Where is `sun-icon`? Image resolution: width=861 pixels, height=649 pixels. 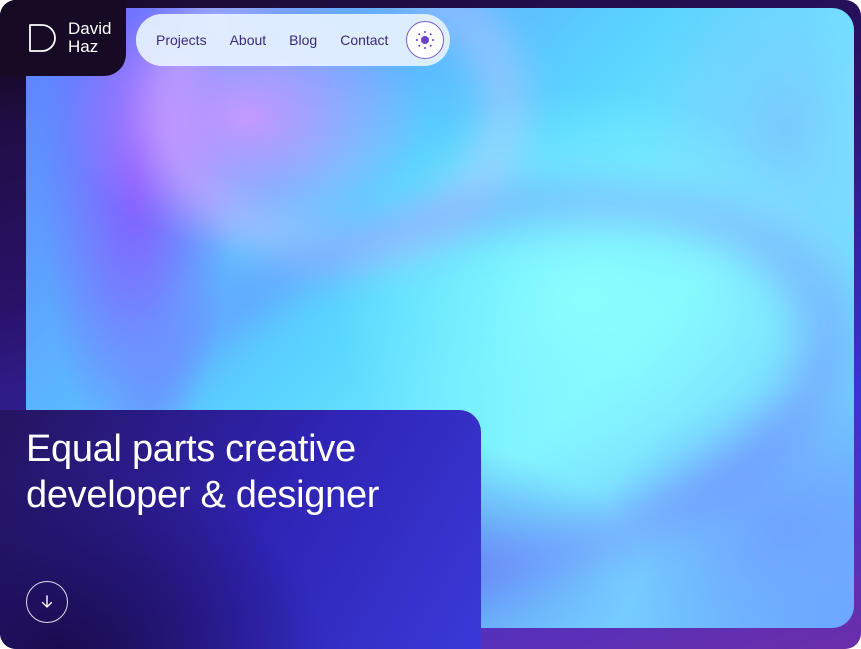
sun-icon is located at coordinates (425, 40).